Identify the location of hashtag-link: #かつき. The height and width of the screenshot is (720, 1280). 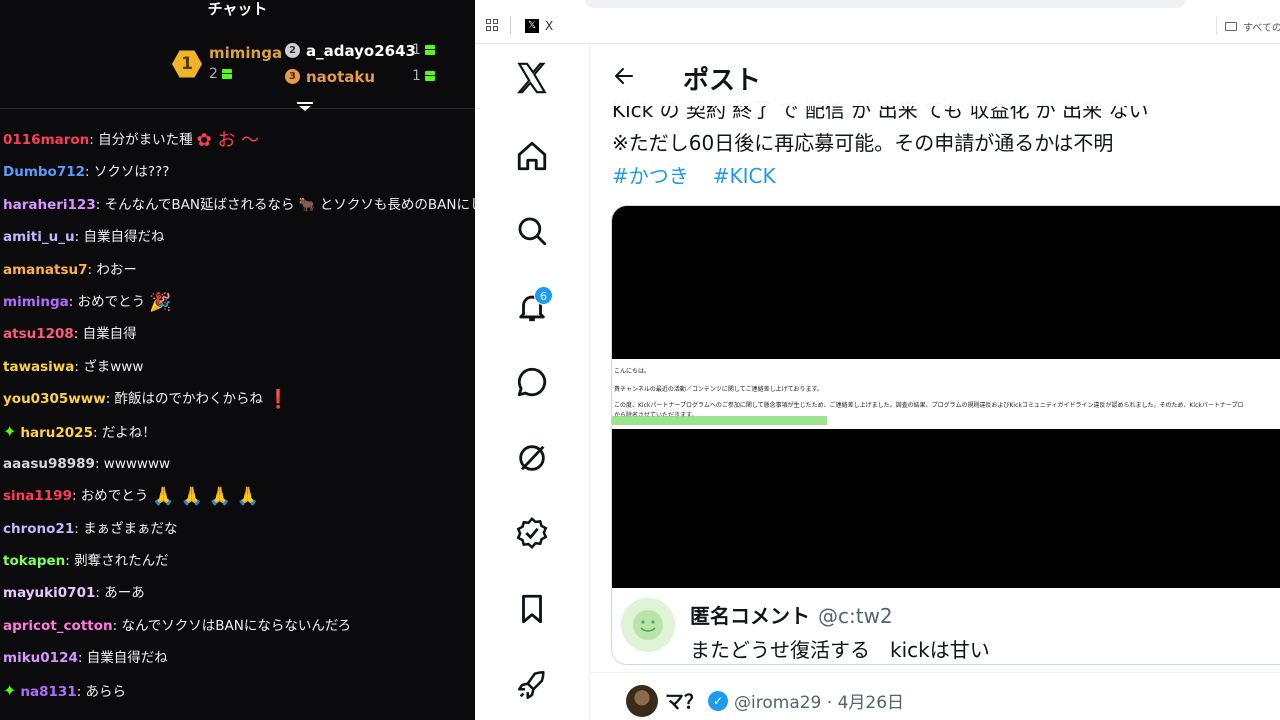
(650, 176).